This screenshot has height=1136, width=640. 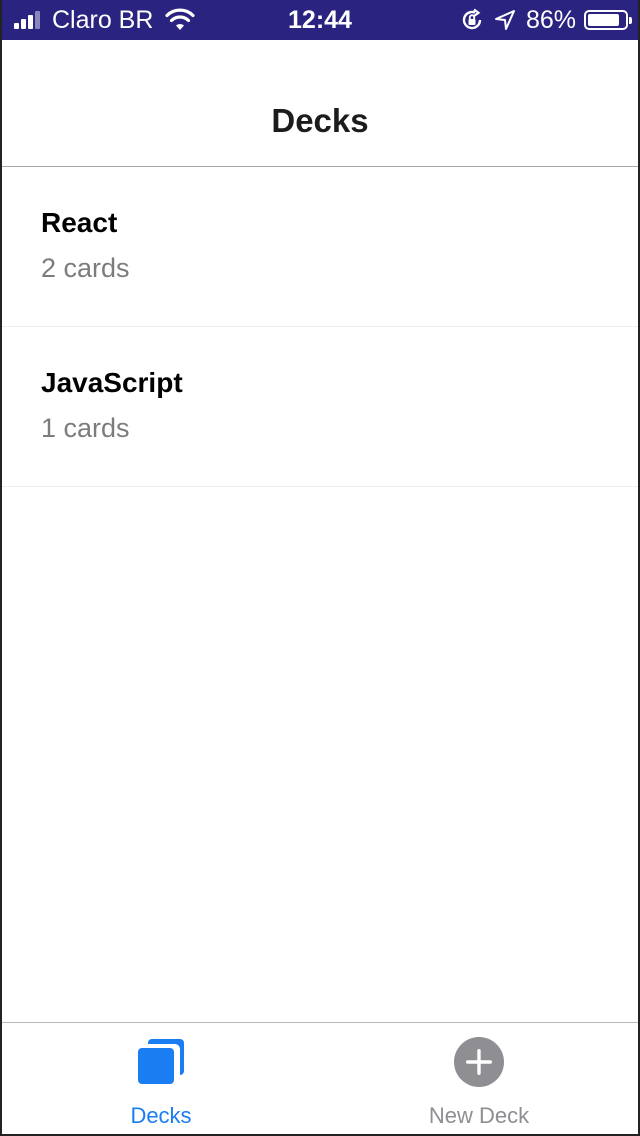 What do you see at coordinates (479, 1115) in the screenshot?
I see `tab-label: New Deck` at bounding box center [479, 1115].